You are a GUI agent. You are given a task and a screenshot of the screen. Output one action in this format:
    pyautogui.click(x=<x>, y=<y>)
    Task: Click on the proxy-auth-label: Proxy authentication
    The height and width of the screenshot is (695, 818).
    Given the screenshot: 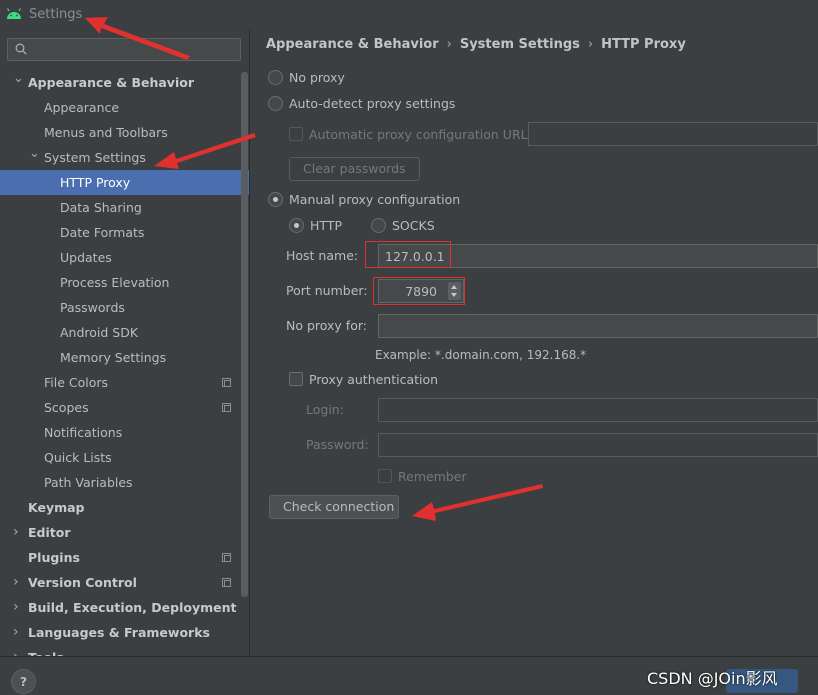 What is the action you would take?
    pyautogui.click(x=373, y=379)
    